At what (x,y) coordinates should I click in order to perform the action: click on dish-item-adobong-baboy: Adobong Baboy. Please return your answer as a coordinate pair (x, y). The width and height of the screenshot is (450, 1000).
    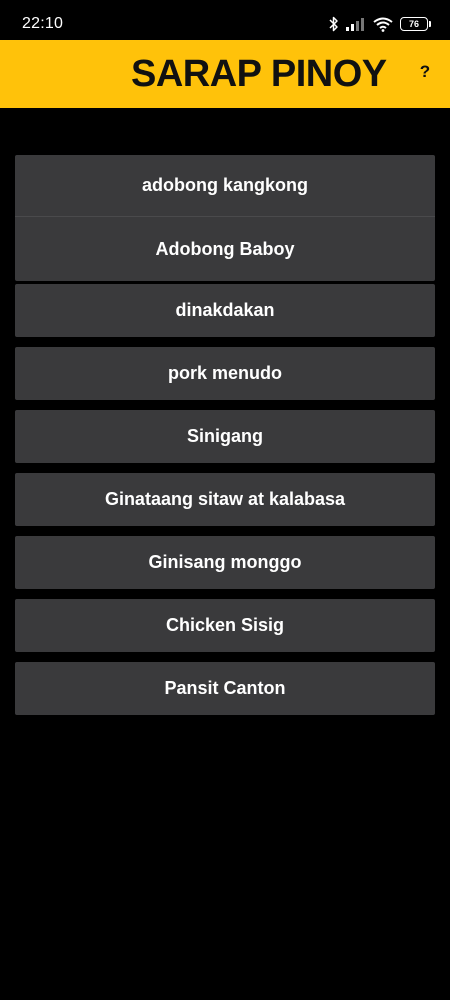
    Looking at the image, I should click on (225, 248).